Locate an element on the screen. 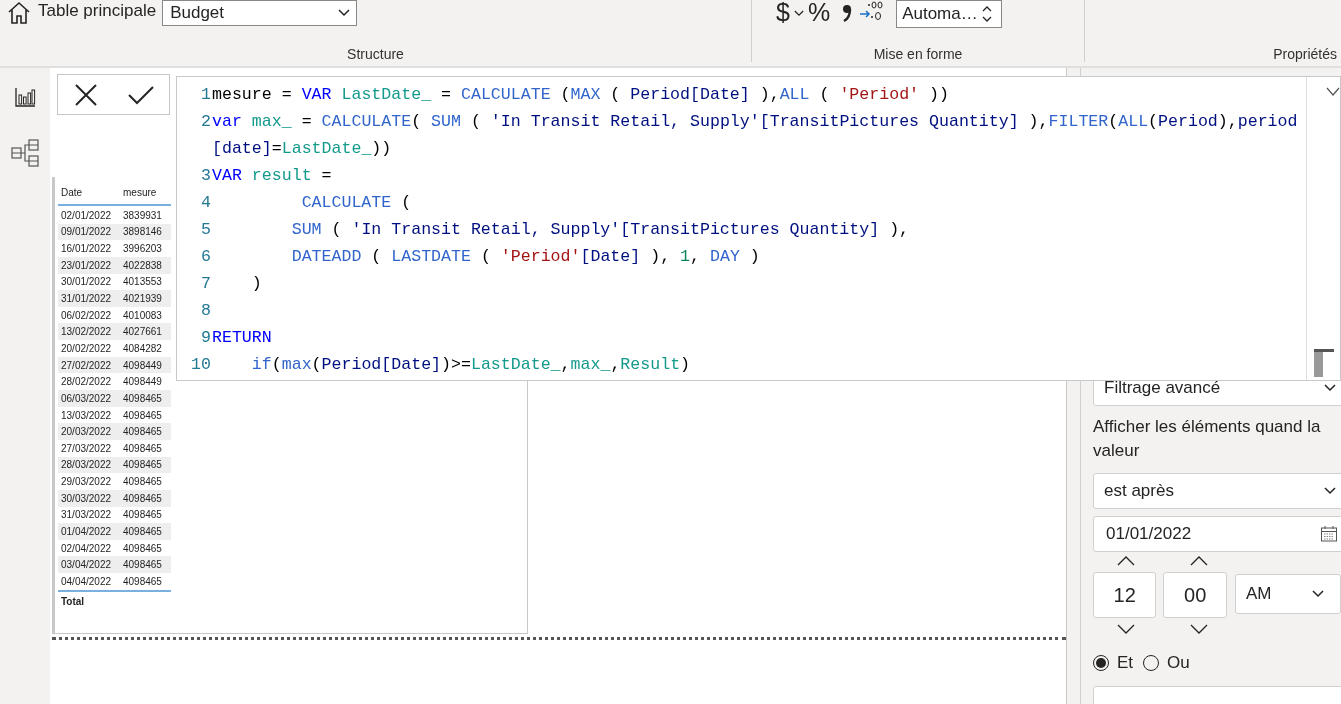 The height and width of the screenshot is (704, 1341). table-cell-text: 27/03/2022 is located at coordinates (86, 448).